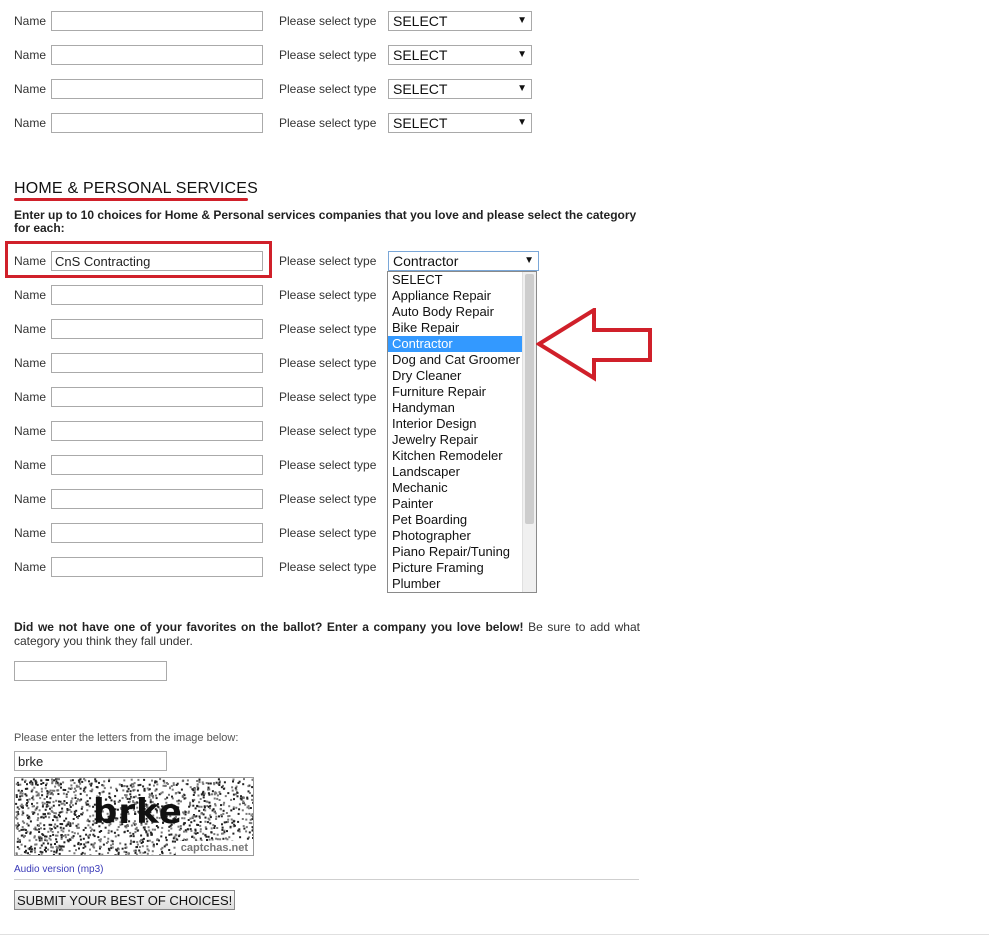 This screenshot has height=936, width=989. I want to click on dropdown-option: Mechanic, so click(457, 488).